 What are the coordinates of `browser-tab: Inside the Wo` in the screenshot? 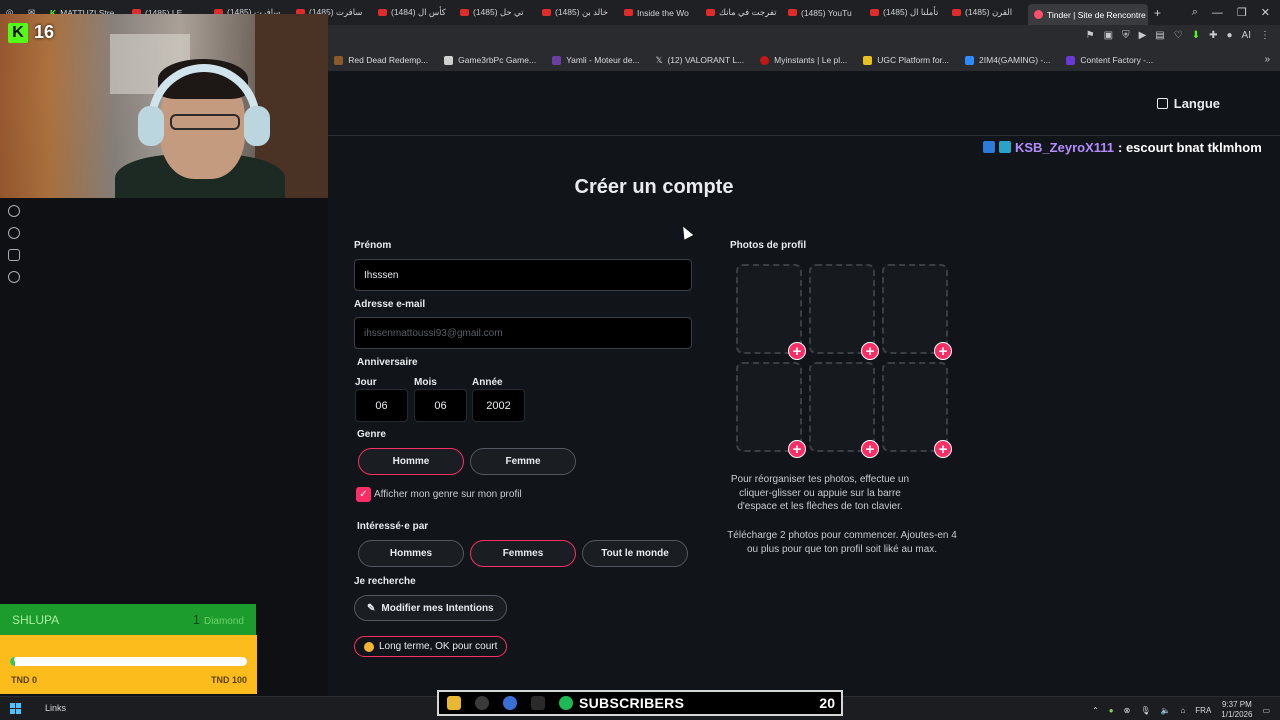 It's located at (659, 12).